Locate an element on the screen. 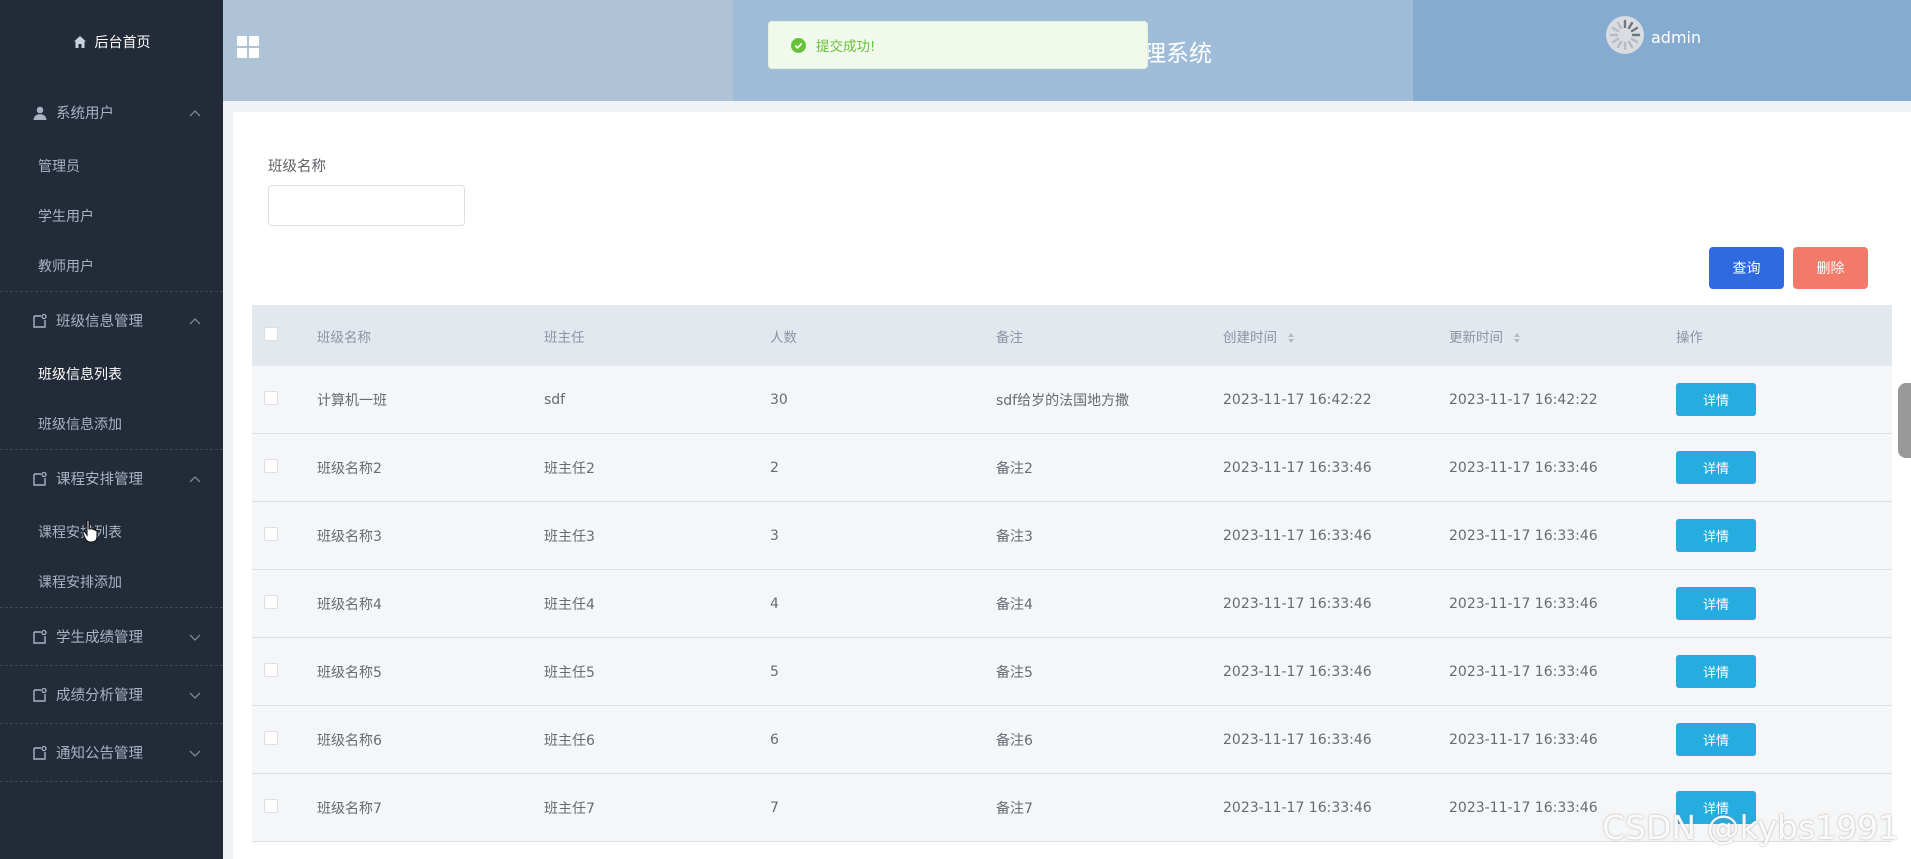 This screenshot has width=1911, height=859. scrollbar-handle is located at coordinates (1904, 420).